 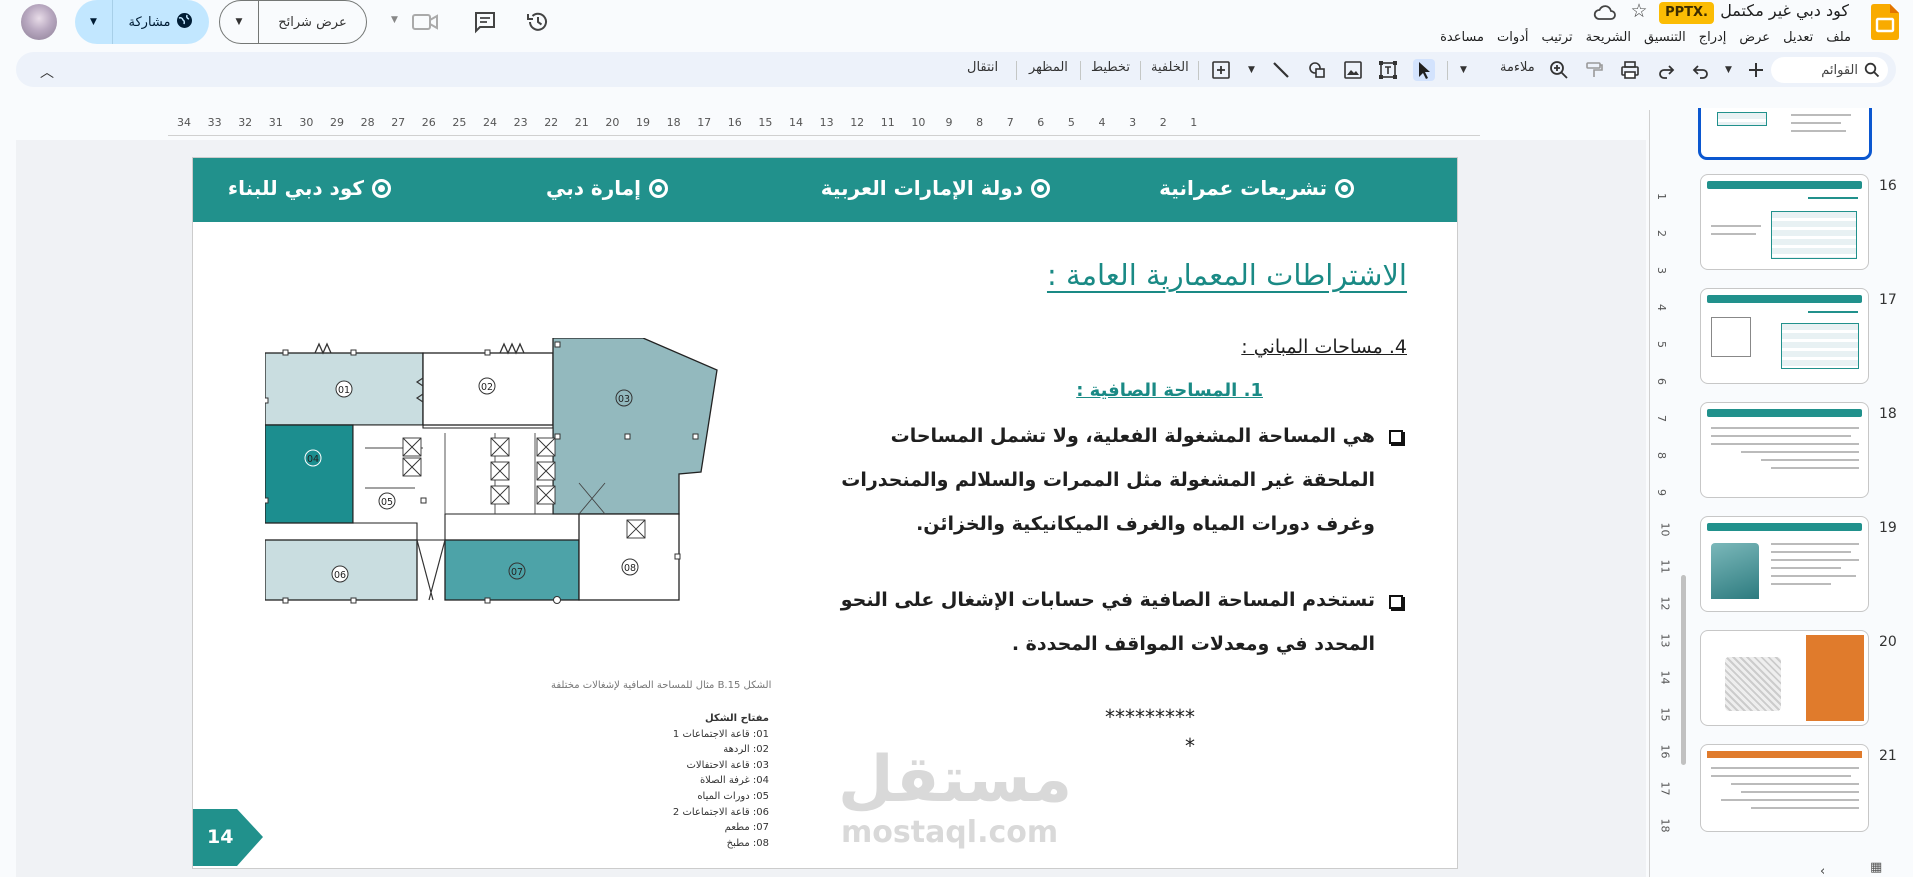 I want to click on menu-arrange: ترتيب, so click(x=1557, y=37).